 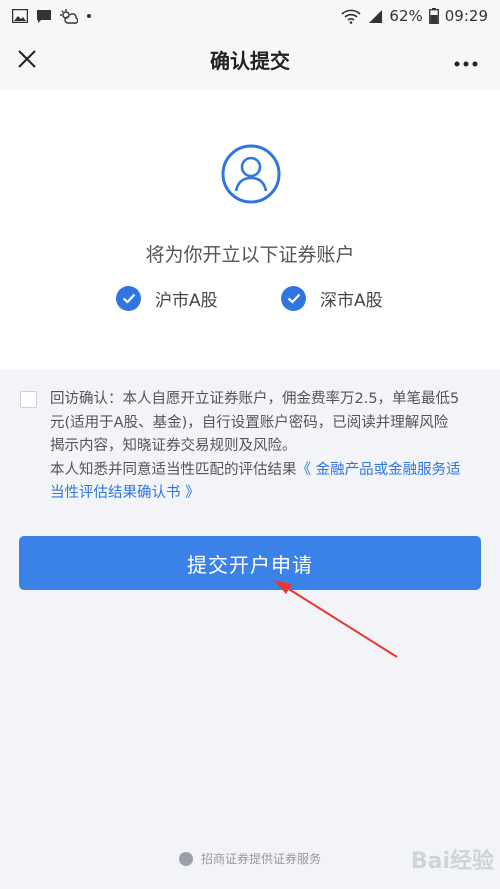 I want to click on footer-text: 招商证券提供证券服务, so click(x=260, y=859).